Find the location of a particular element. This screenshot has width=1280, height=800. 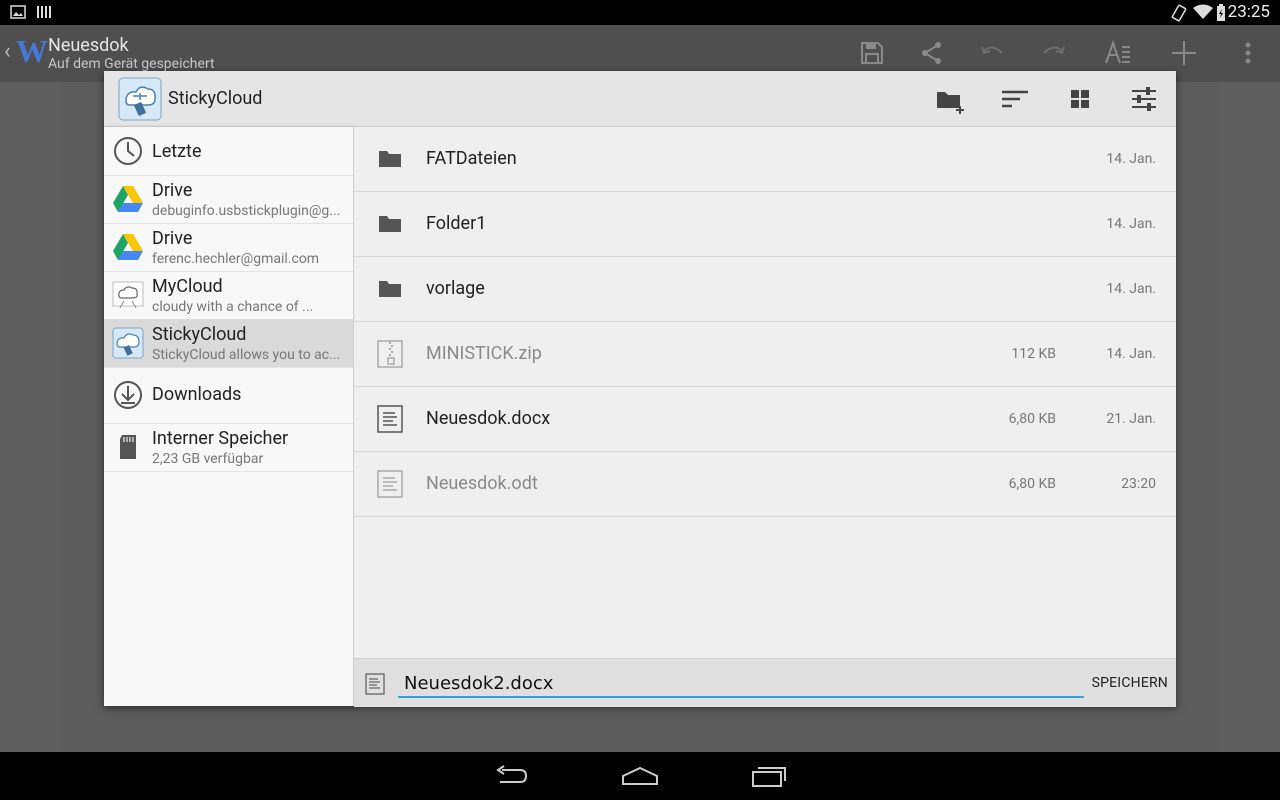

file-date: 21. Jan. is located at coordinates (1131, 419).